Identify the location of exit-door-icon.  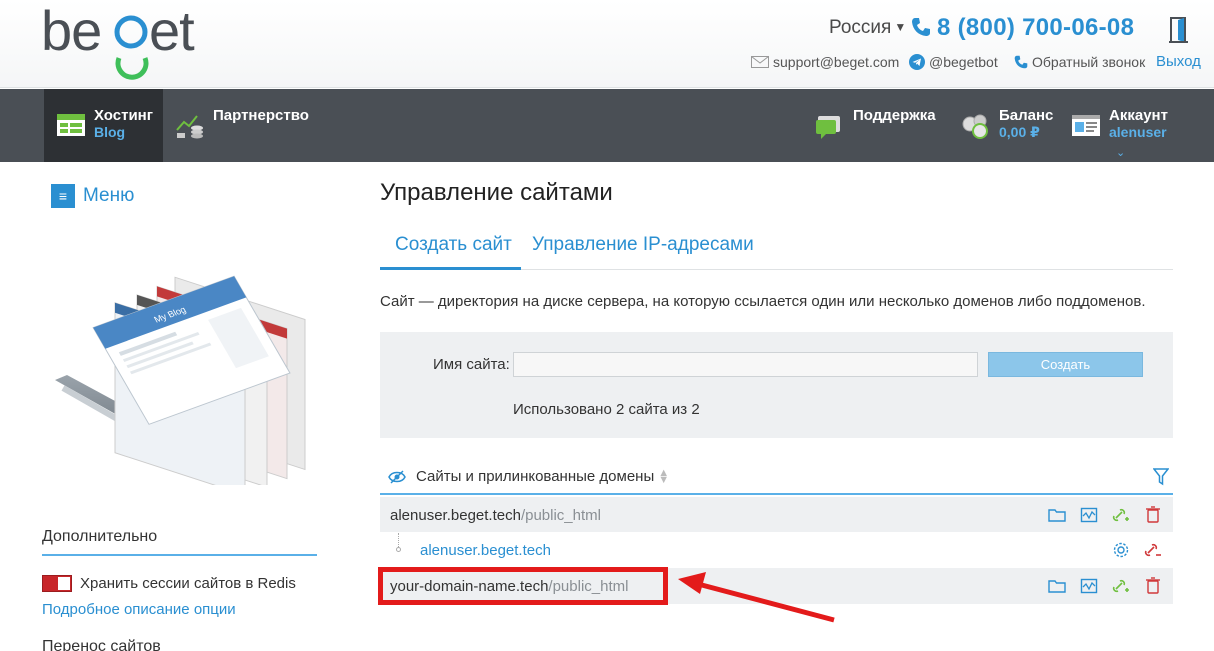
(1179, 30).